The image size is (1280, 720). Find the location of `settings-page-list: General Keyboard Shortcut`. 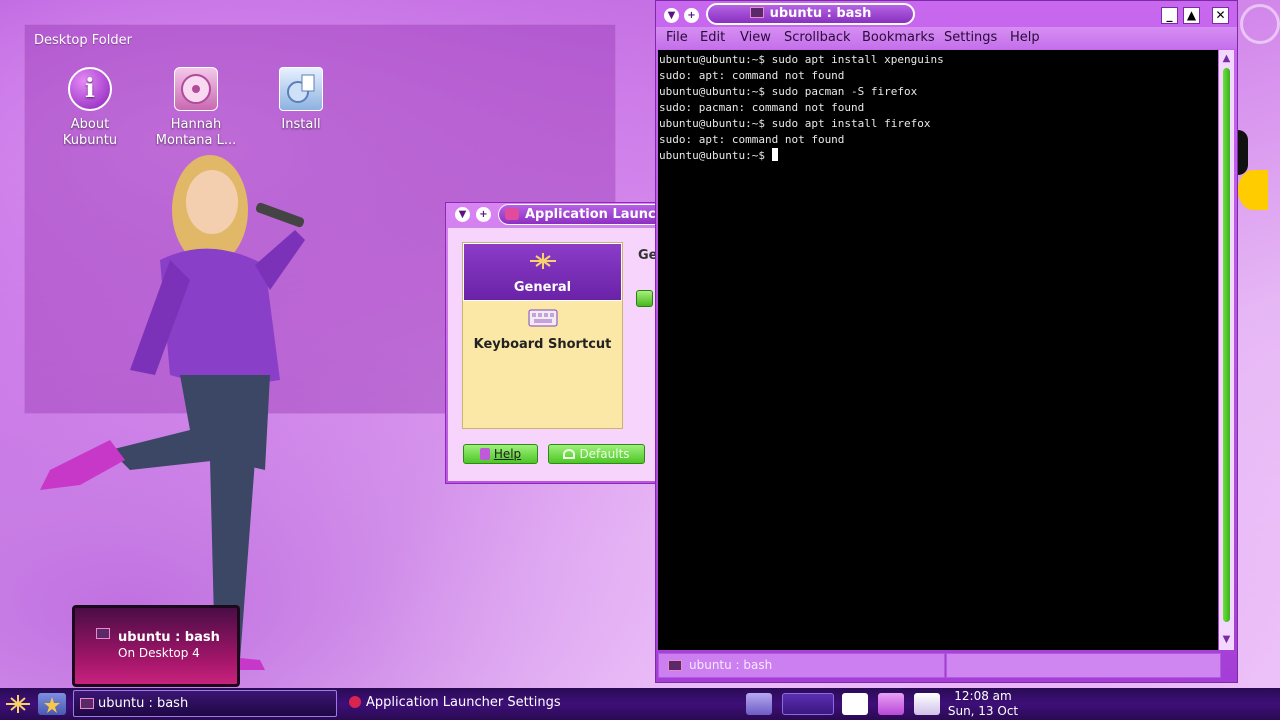

settings-page-list: General Keyboard Shortcut is located at coordinates (542, 335).